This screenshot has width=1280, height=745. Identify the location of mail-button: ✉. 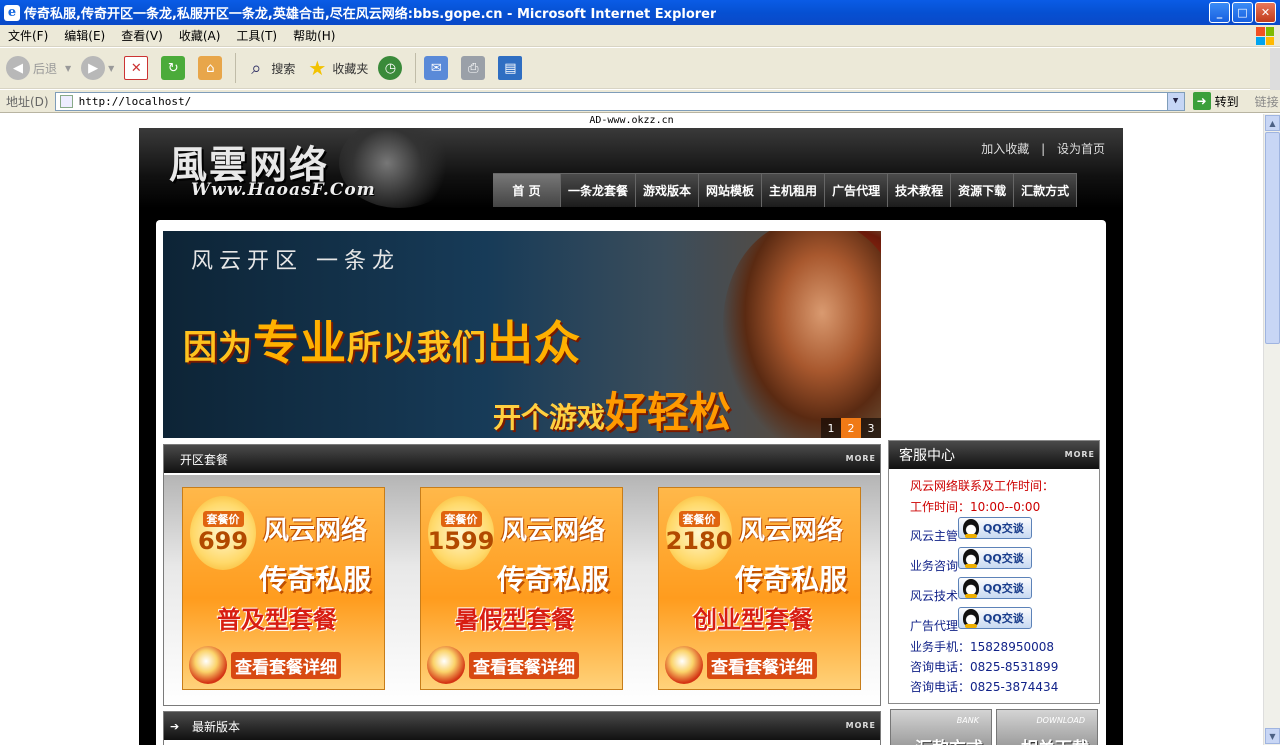
(437, 68).